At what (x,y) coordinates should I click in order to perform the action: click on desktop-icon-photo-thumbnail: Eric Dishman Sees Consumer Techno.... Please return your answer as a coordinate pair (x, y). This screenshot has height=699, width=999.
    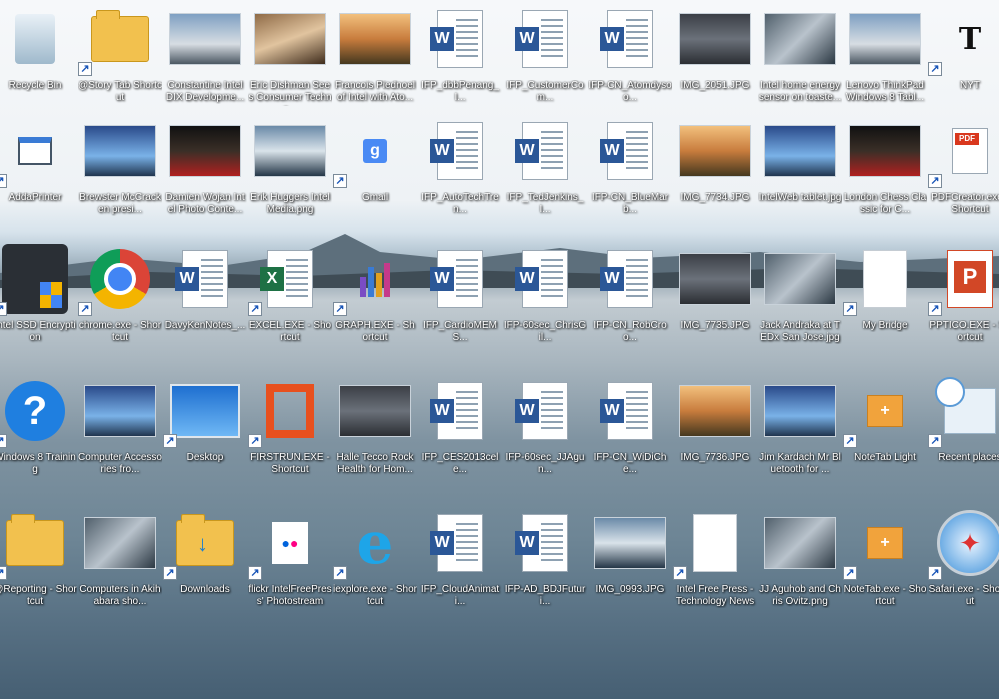
    Looking at the image, I should click on (290, 60).